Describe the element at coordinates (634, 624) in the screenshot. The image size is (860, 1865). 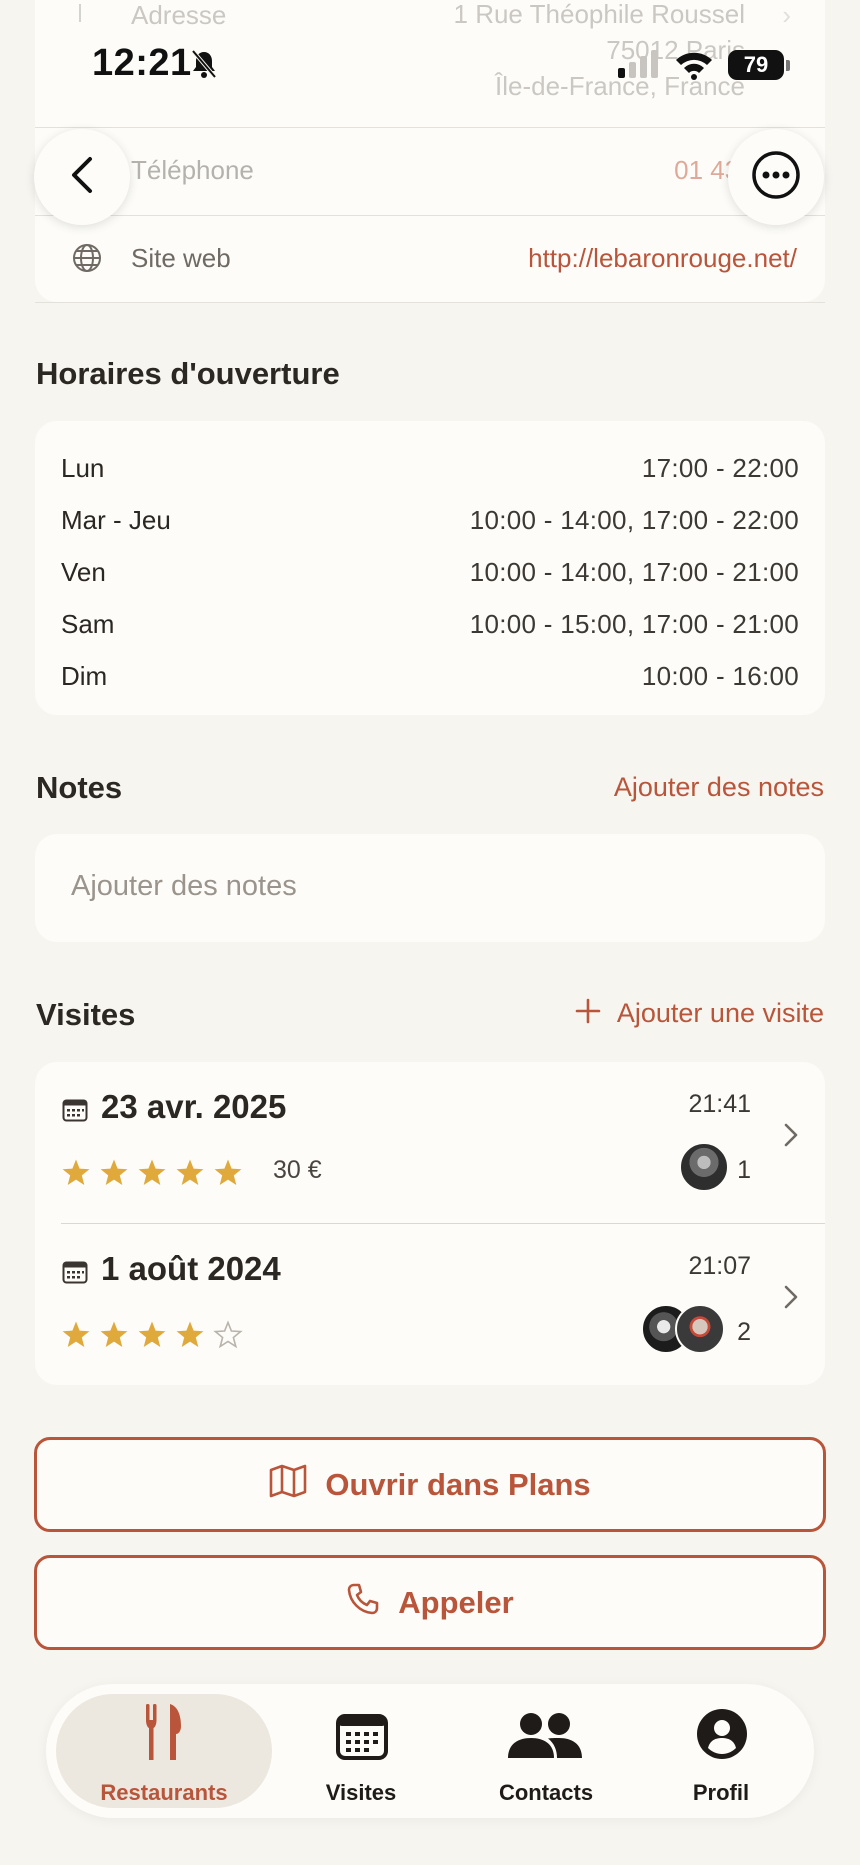
I see `hours-value: 10:00 - 15:00, 17:00 - 21:00` at that location.